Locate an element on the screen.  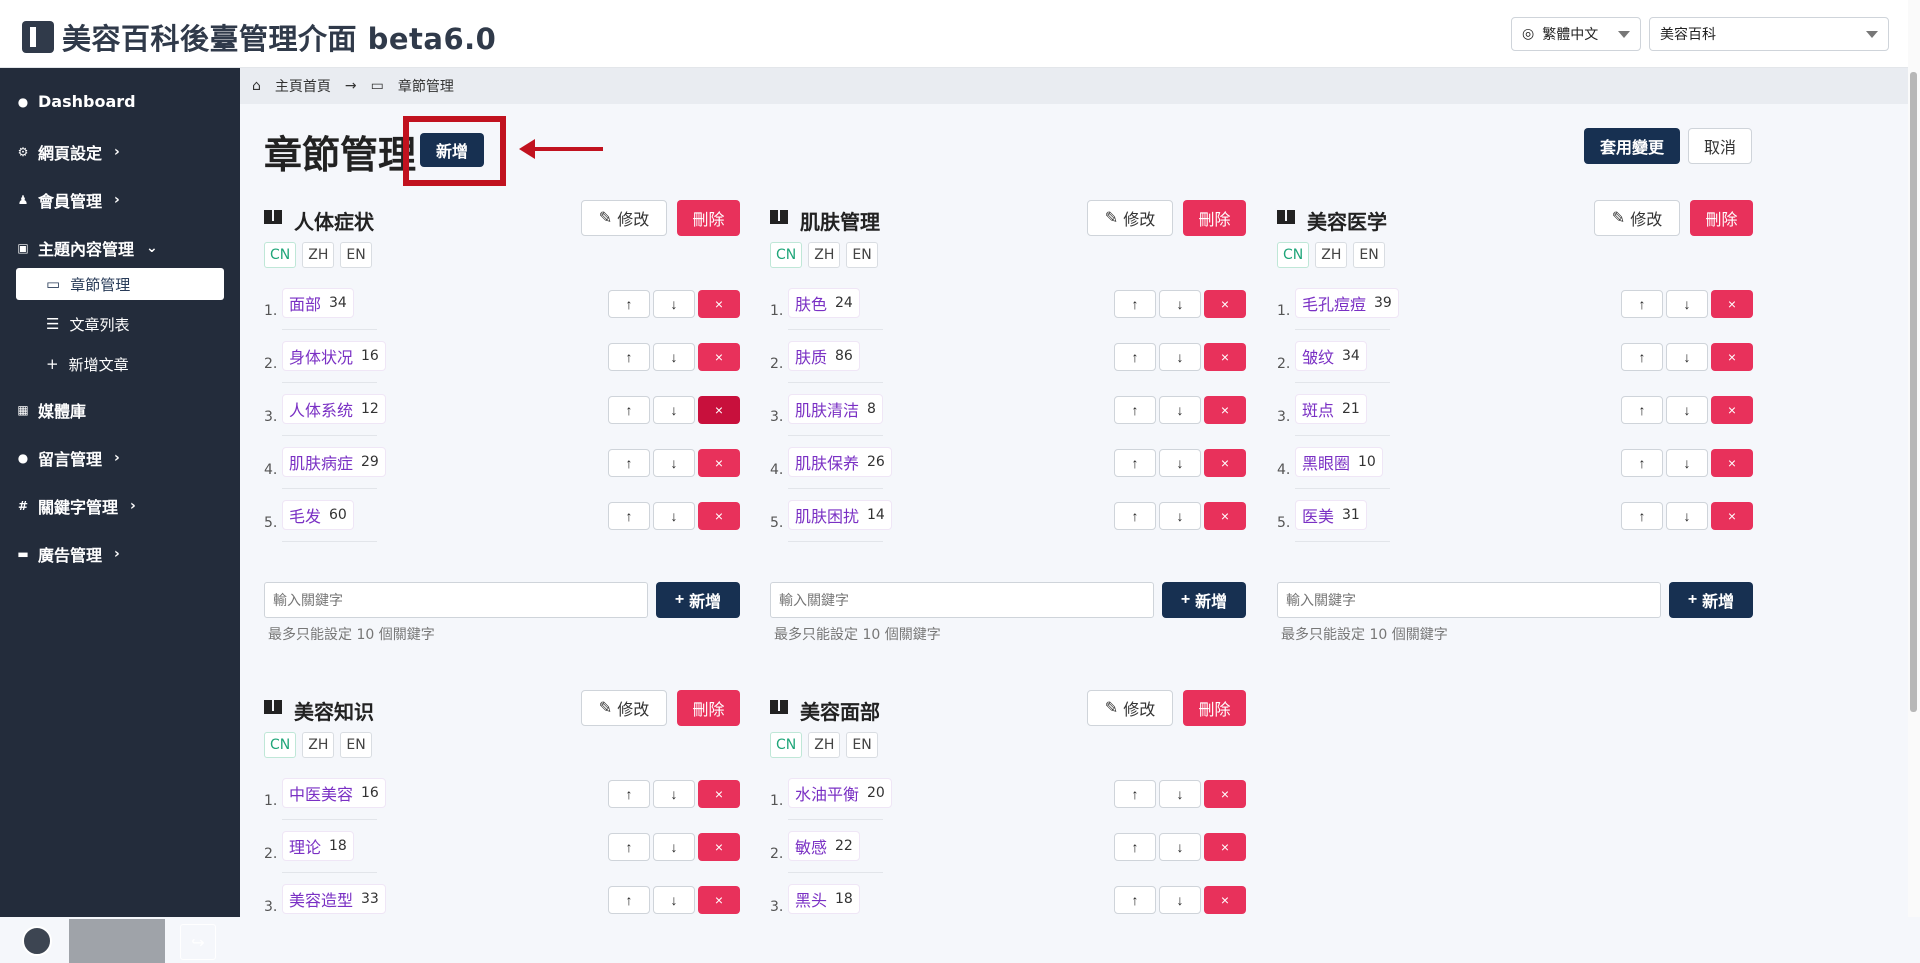
sidebar-item-settings: ⚙ 網頁設定 › is located at coordinates (68, 152).